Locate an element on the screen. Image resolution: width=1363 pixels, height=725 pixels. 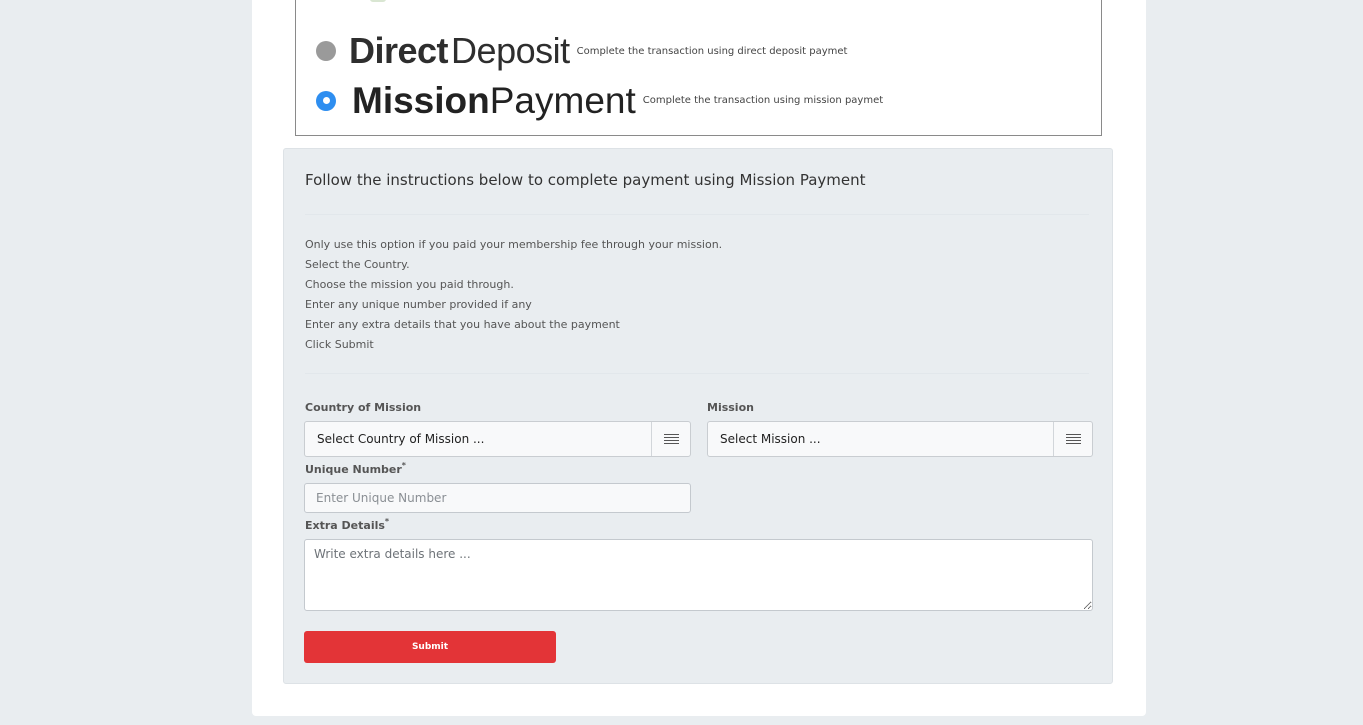
mission-select-toggle is located at coordinates (1072, 439).